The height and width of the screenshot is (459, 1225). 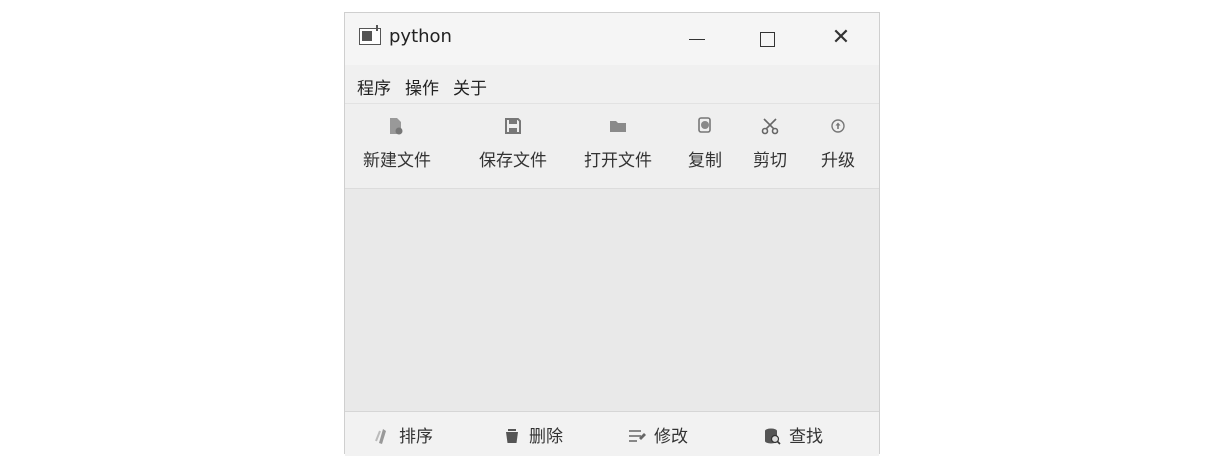 I want to click on menu-bar: 程序 操作 关于, so click(x=612, y=84).